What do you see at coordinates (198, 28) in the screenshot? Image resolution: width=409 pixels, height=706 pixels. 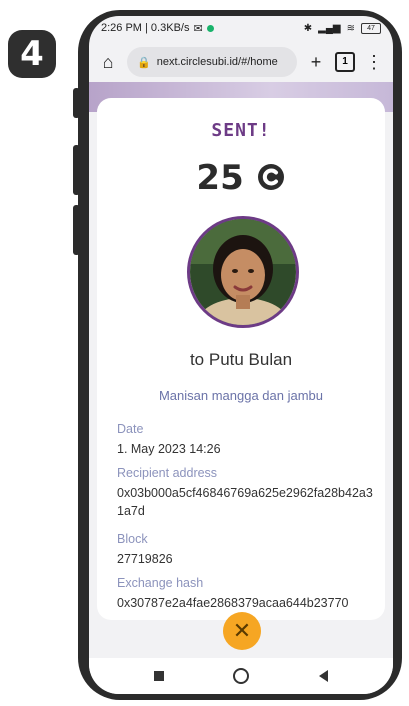 I see `notification-icon: ✉` at bounding box center [198, 28].